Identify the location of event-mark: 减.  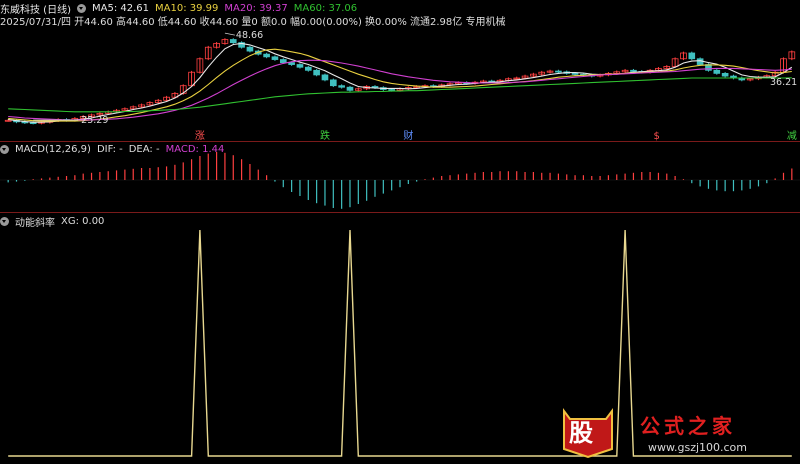
(792, 135).